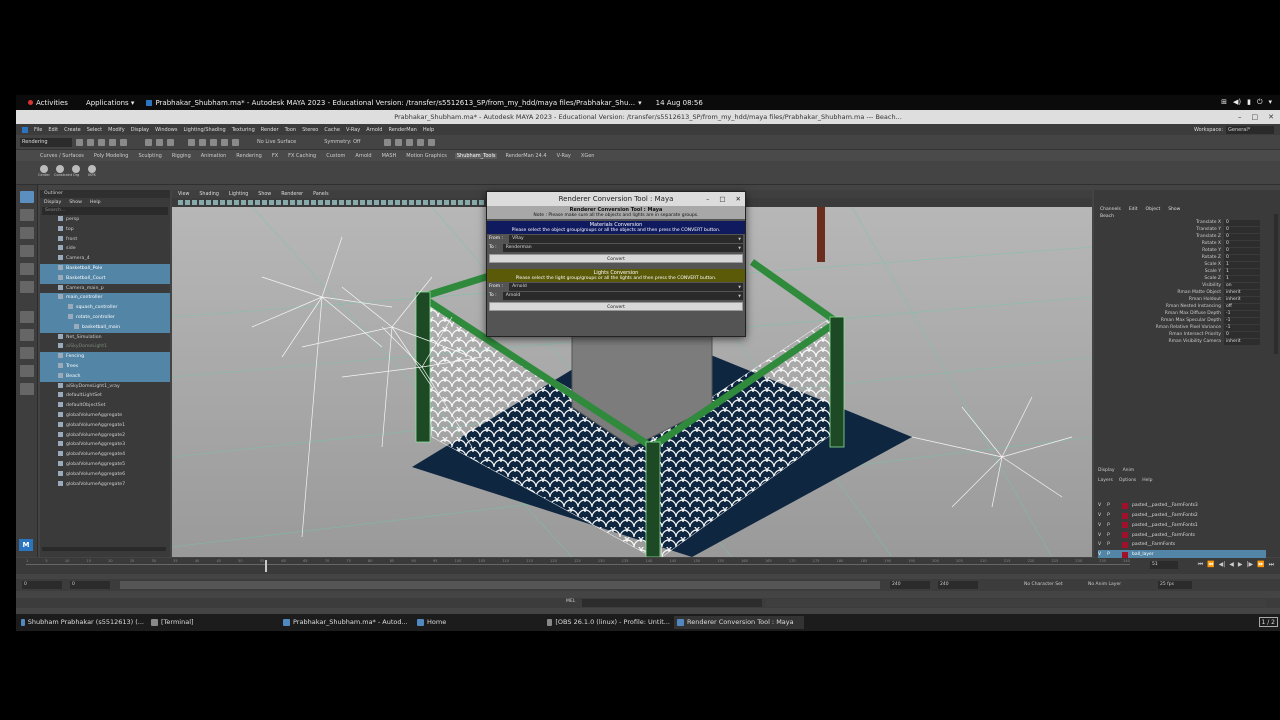 Image resolution: width=1280 pixels, height=720 pixels. Describe the element at coordinates (105, 338) in the screenshot. I see `outliner-row: Net_Simulation` at that location.